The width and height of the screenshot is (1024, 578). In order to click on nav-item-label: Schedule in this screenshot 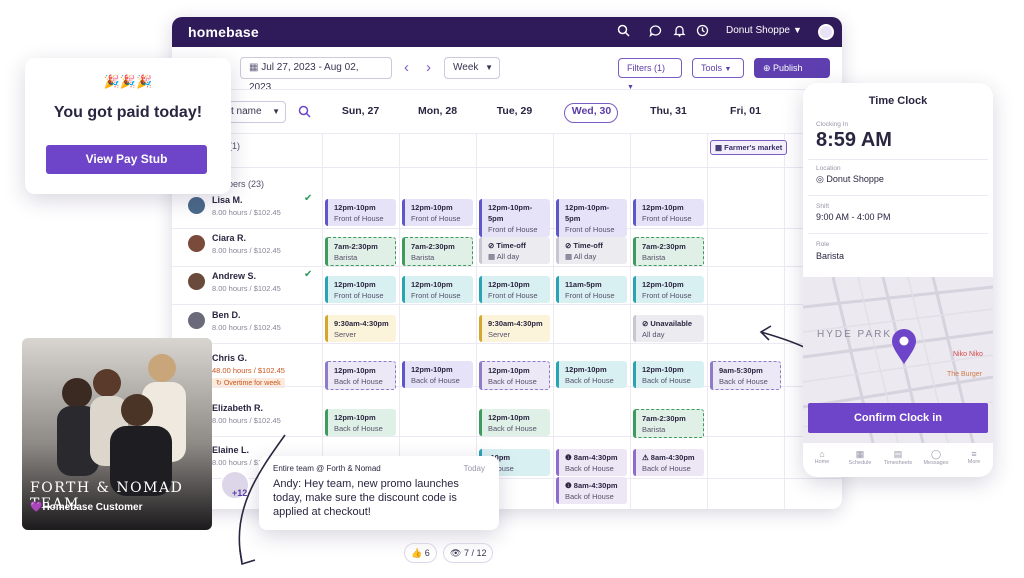, I will do `click(860, 463)`.